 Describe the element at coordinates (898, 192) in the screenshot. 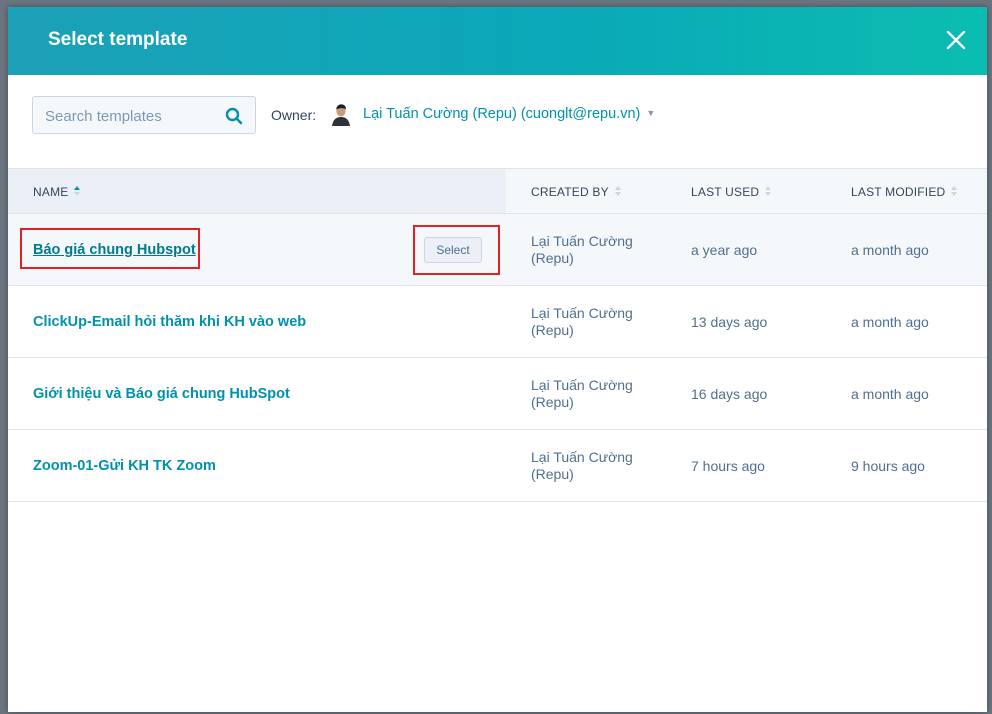

I see `column-header-label: LAST MODIFIED` at that location.